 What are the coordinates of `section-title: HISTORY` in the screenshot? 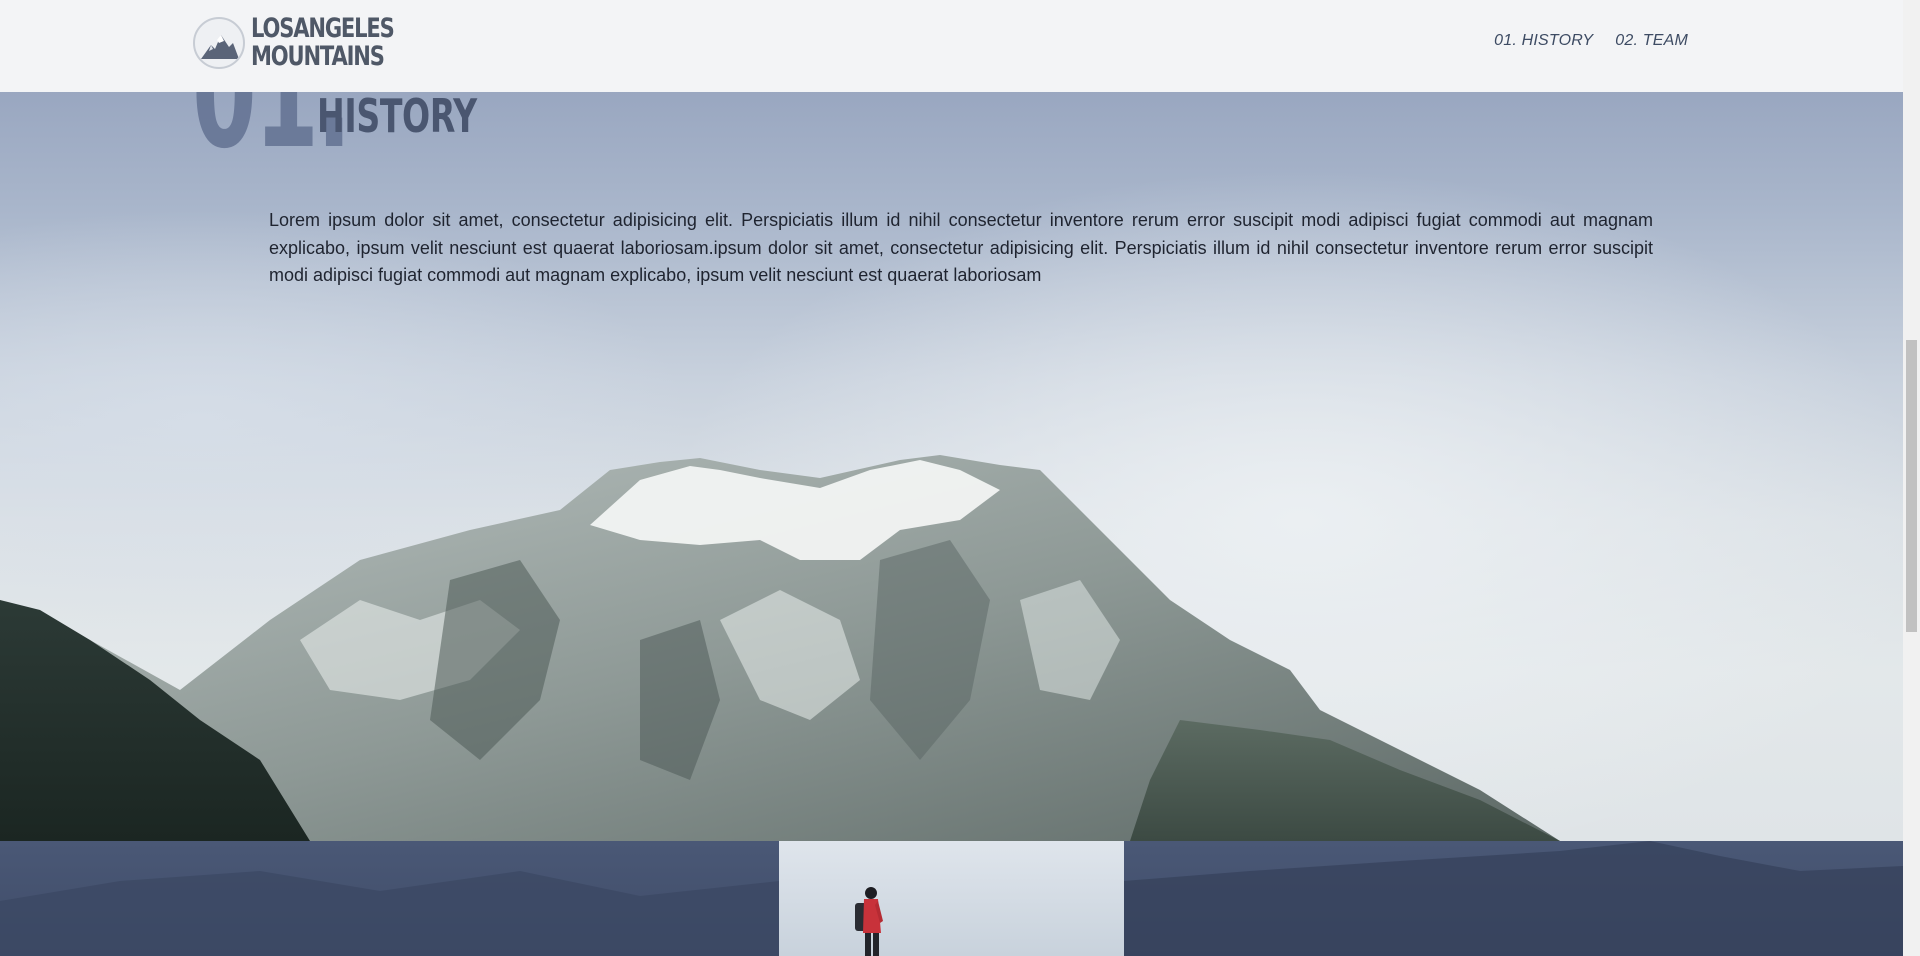 It's located at (397, 116).